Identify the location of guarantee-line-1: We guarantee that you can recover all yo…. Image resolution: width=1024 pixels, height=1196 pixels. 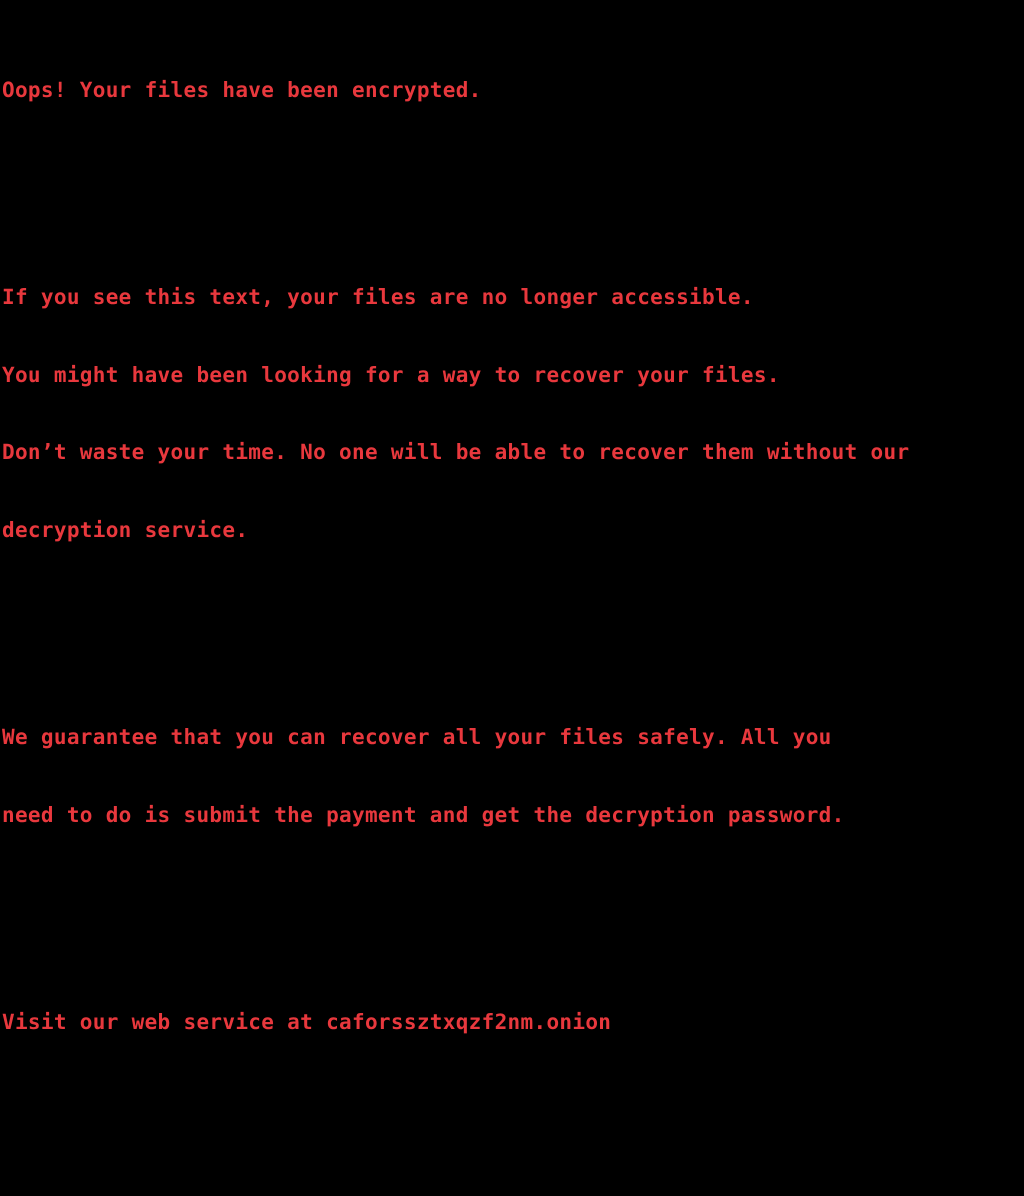
(417, 737).